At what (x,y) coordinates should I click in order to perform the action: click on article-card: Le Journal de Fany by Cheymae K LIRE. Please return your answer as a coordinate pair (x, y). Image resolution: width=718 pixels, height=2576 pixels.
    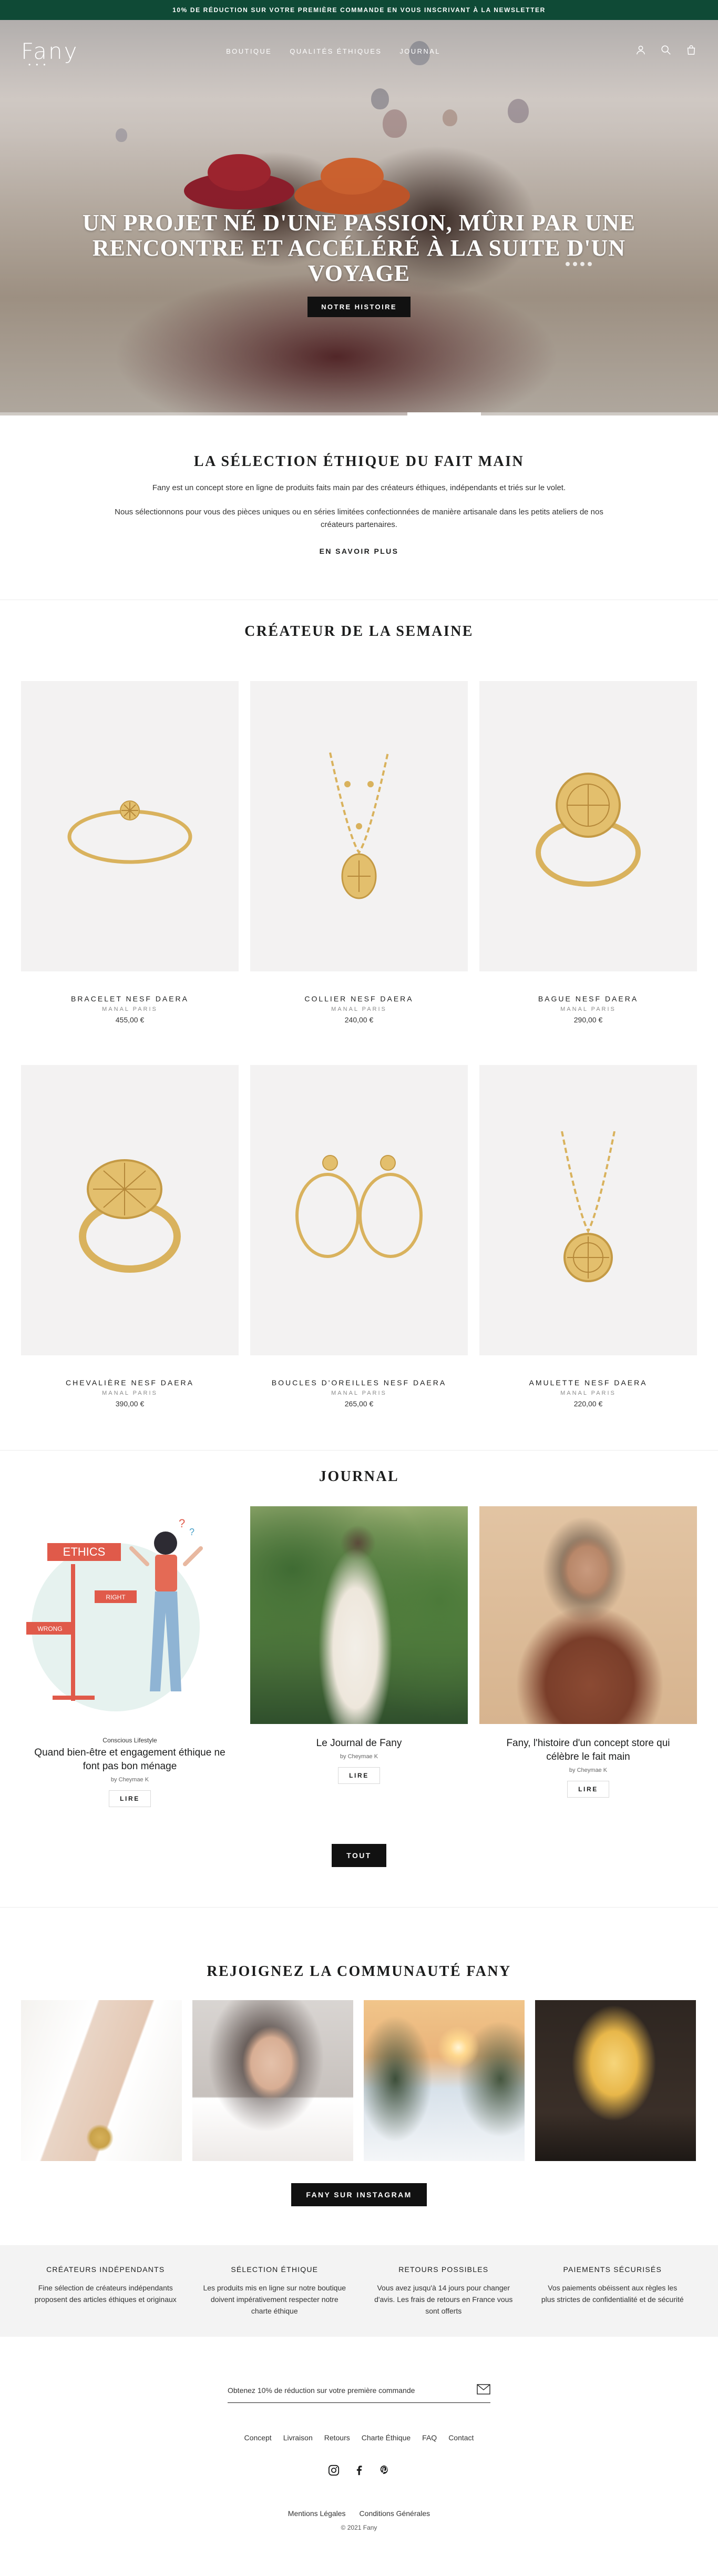
    Looking at the image, I should click on (359, 1656).